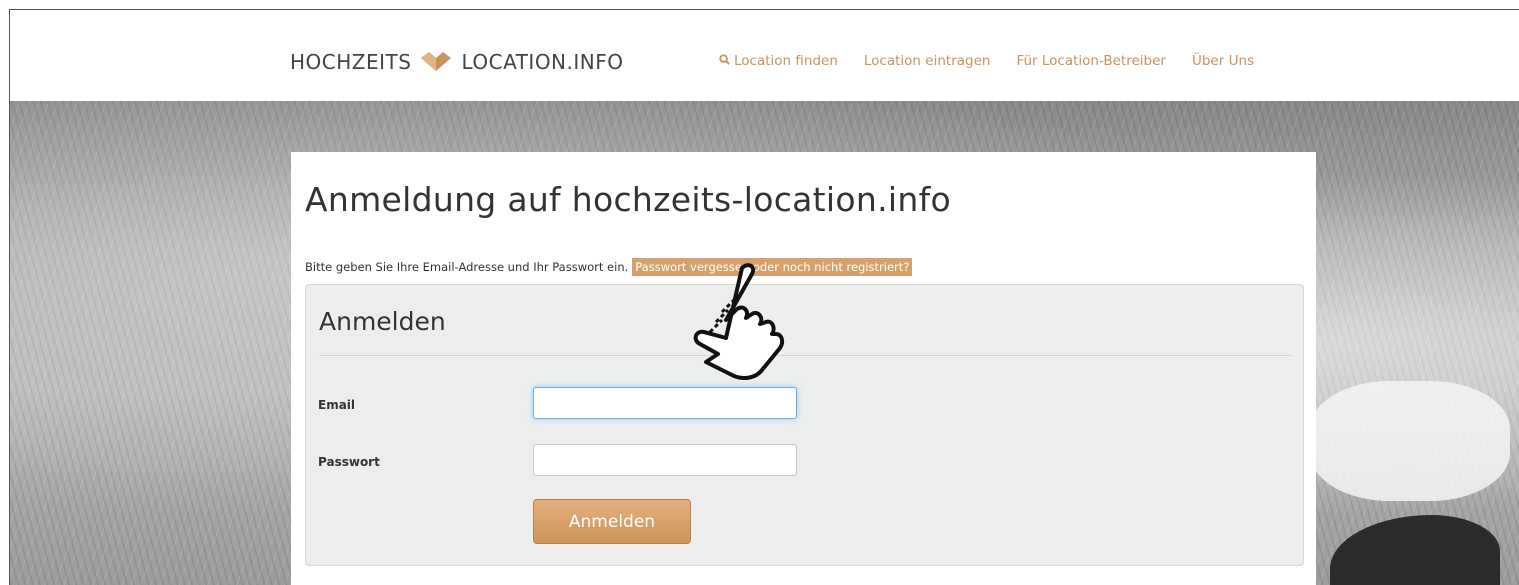 The height and width of the screenshot is (585, 1519). Describe the element at coordinates (786, 61) in the screenshot. I see `nav-label: Location finden` at that location.